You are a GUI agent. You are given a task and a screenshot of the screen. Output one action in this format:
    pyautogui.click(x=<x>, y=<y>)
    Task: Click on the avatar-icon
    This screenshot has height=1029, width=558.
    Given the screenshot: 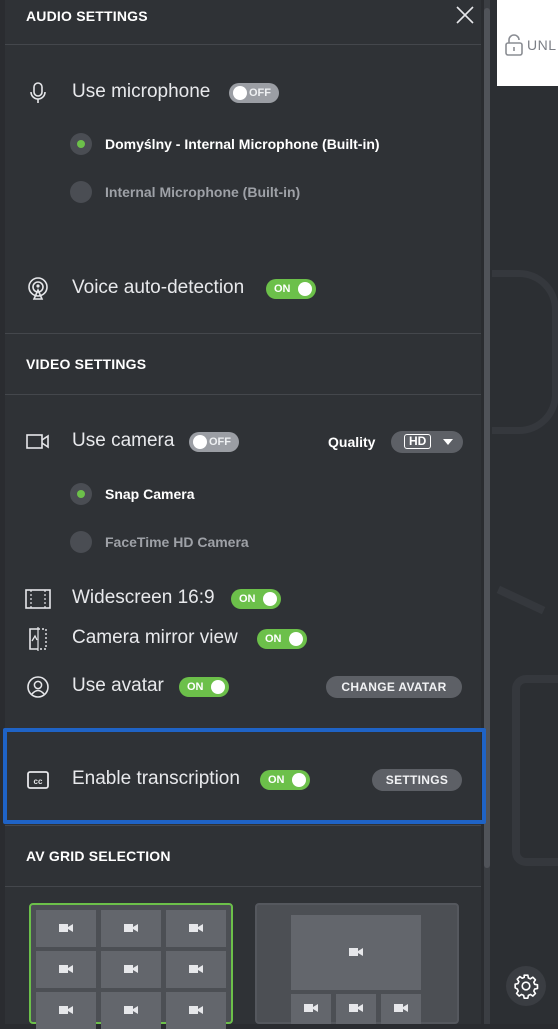 What is the action you would take?
    pyautogui.click(x=38, y=687)
    